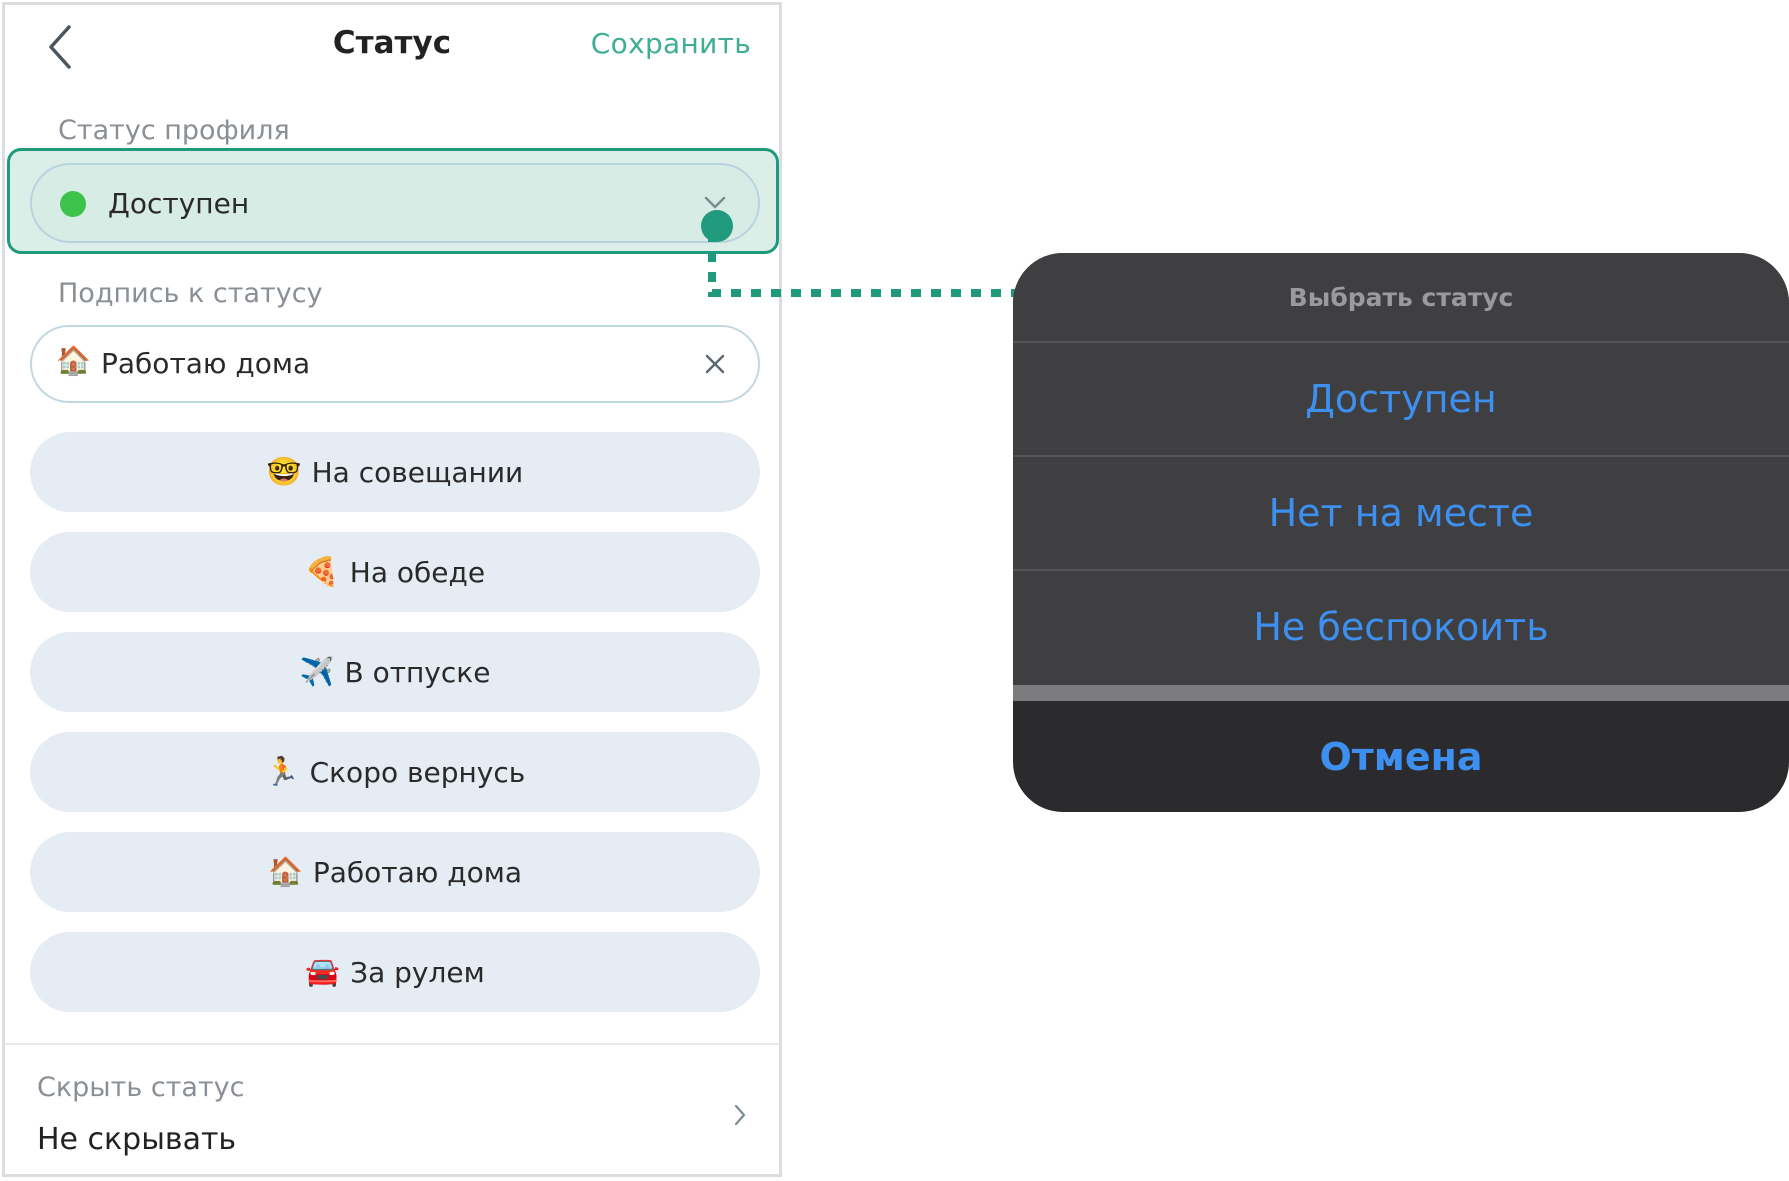 The height and width of the screenshot is (1181, 1789). What do you see at coordinates (323, 971) in the screenshot?
I see `car-icon: 🚘` at bounding box center [323, 971].